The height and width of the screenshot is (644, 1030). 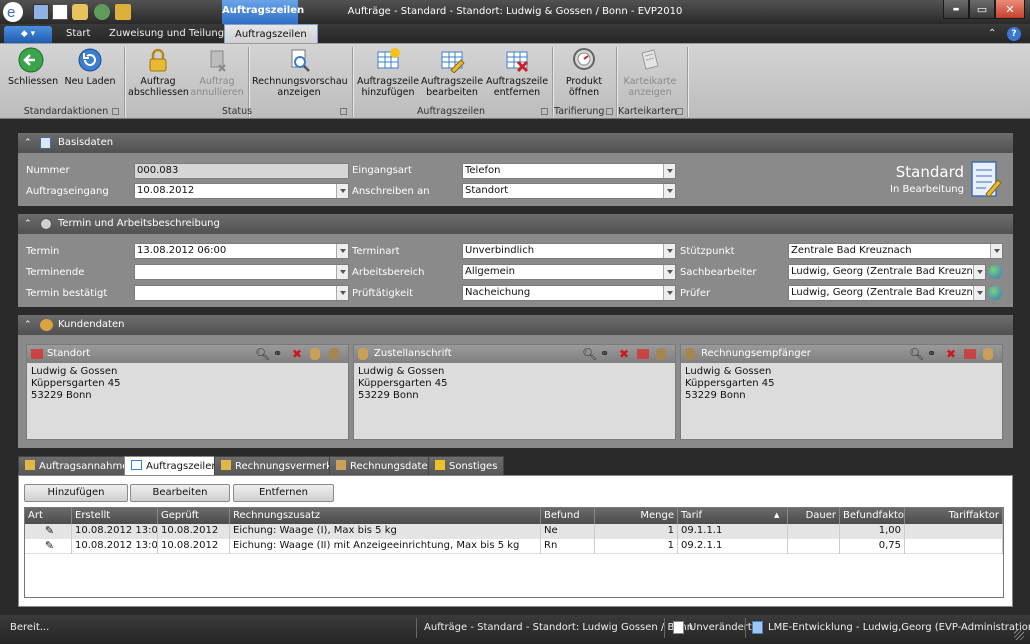 I want to click on termin-field: 13.08.2012 06:00, so click(x=241, y=251).